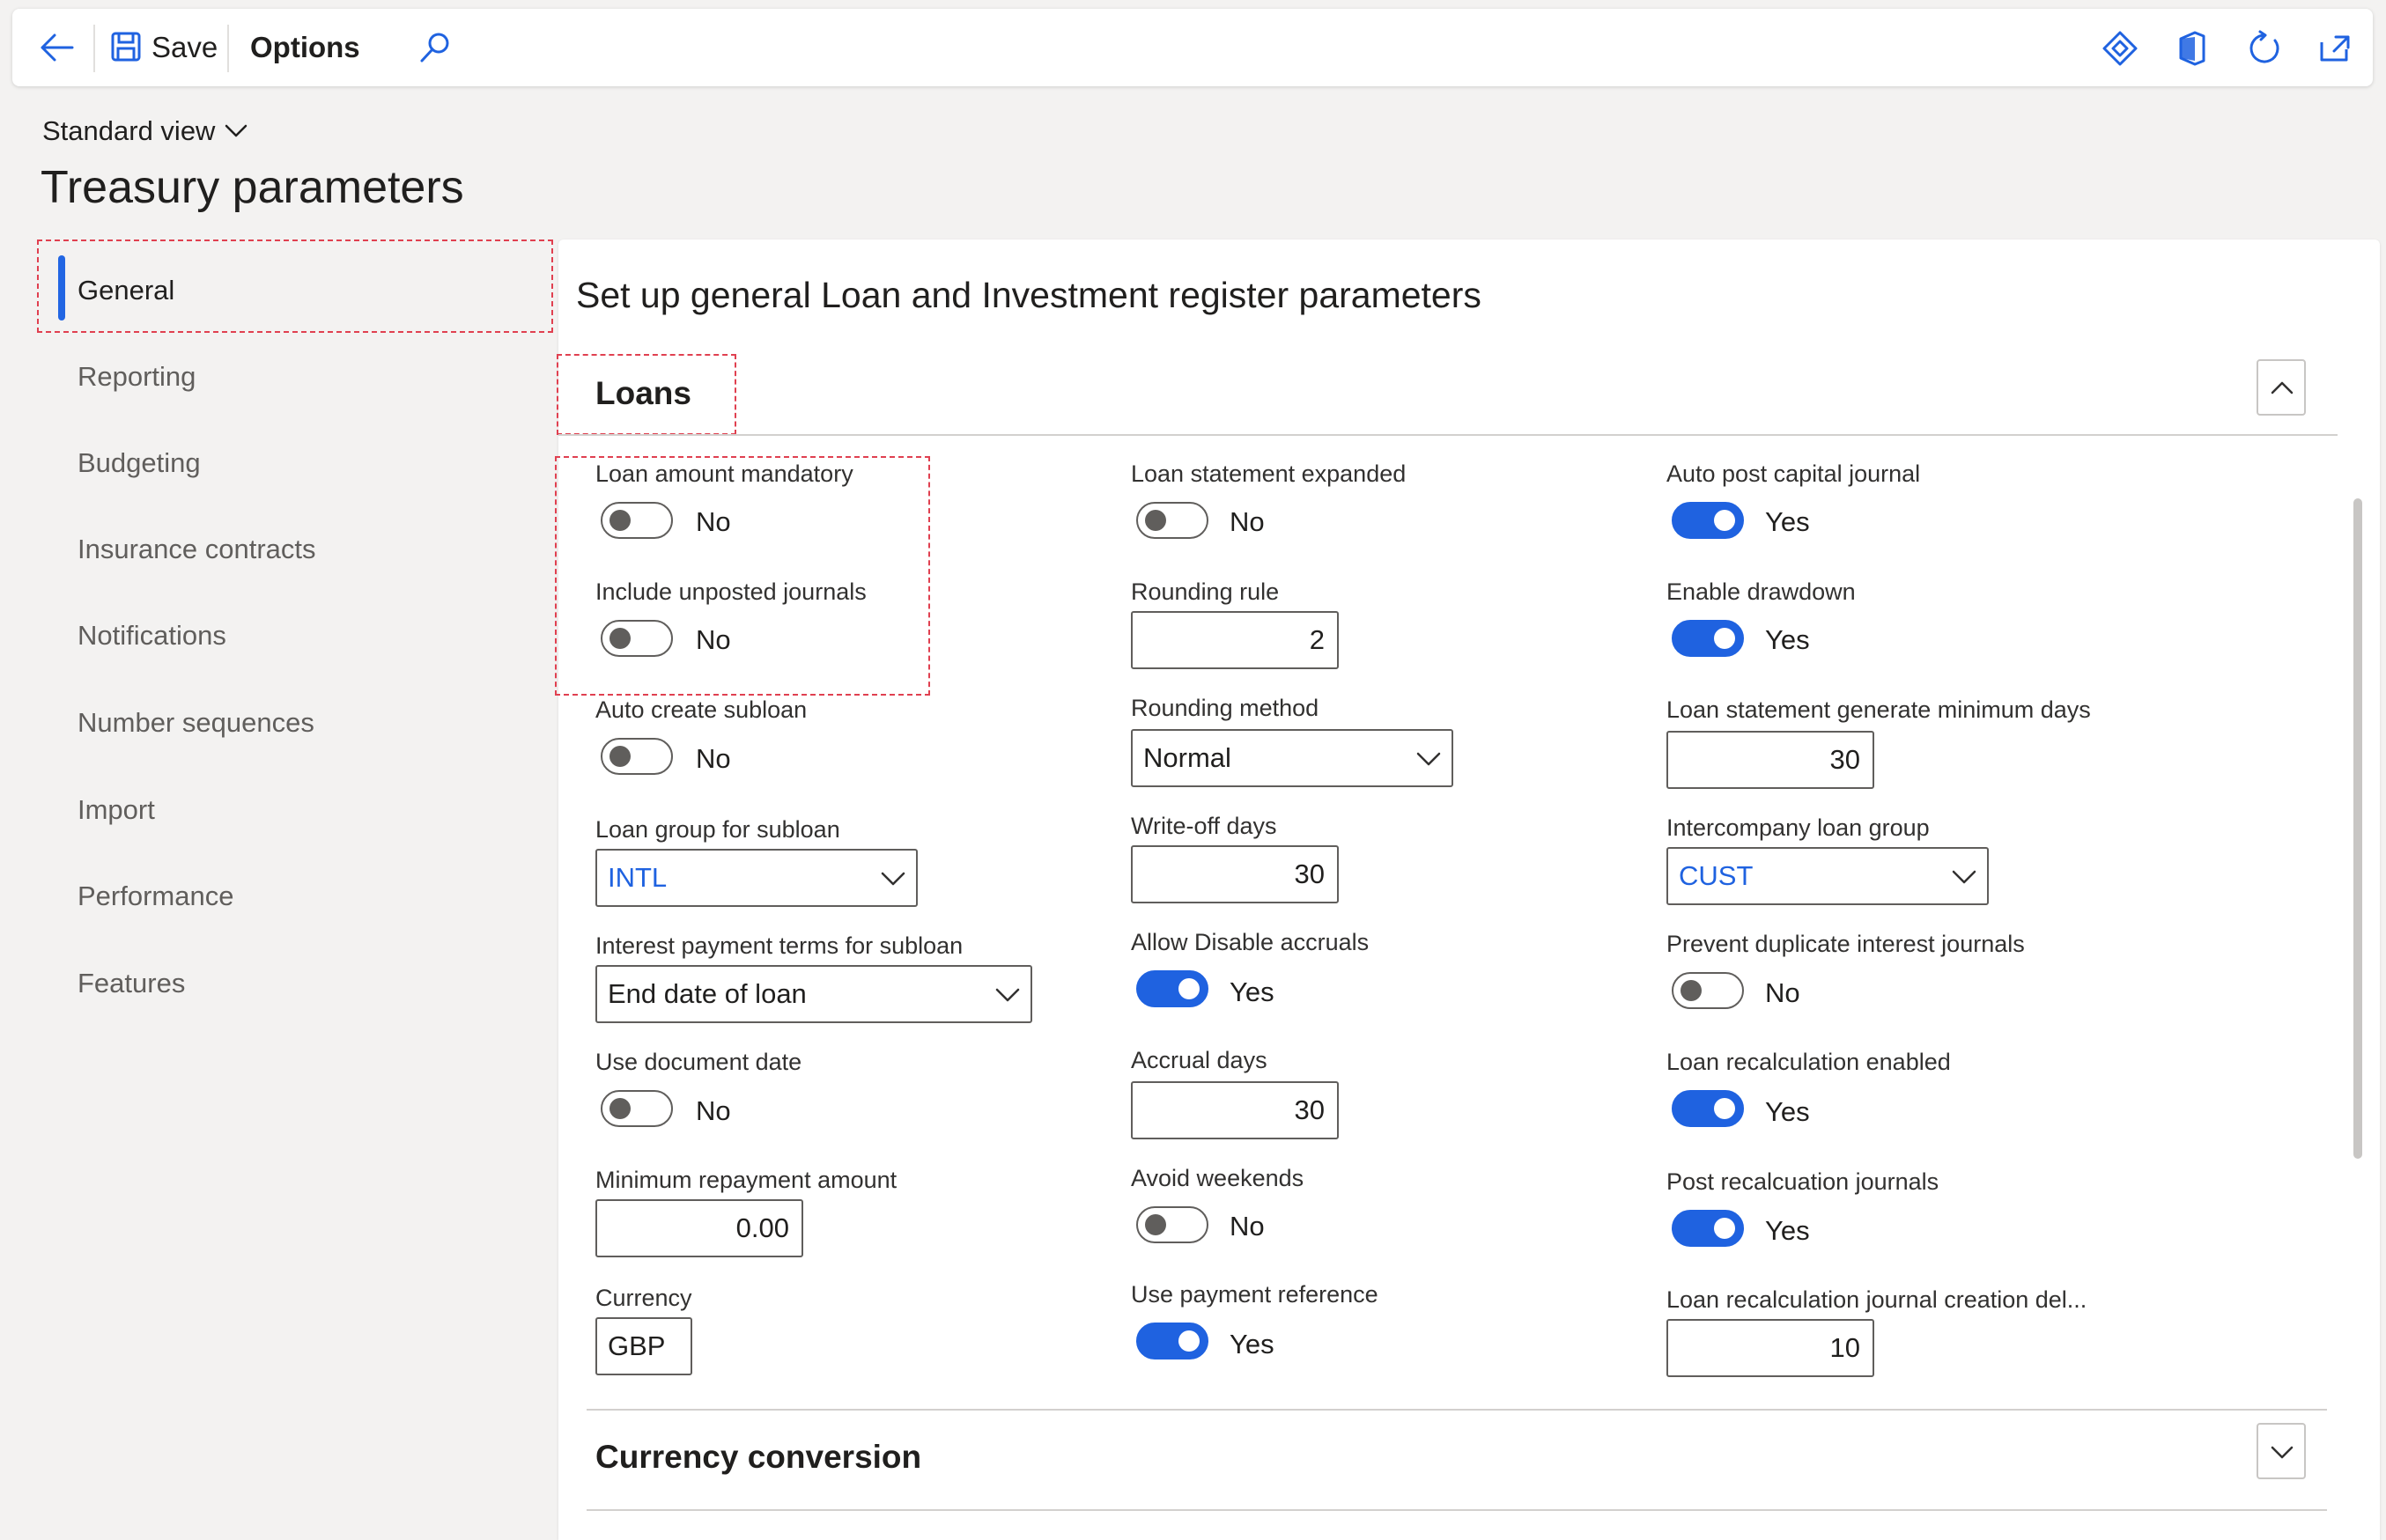 Image resolution: width=2386 pixels, height=1540 pixels. I want to click on sidebar-item-import: Import, so click(116, 810).